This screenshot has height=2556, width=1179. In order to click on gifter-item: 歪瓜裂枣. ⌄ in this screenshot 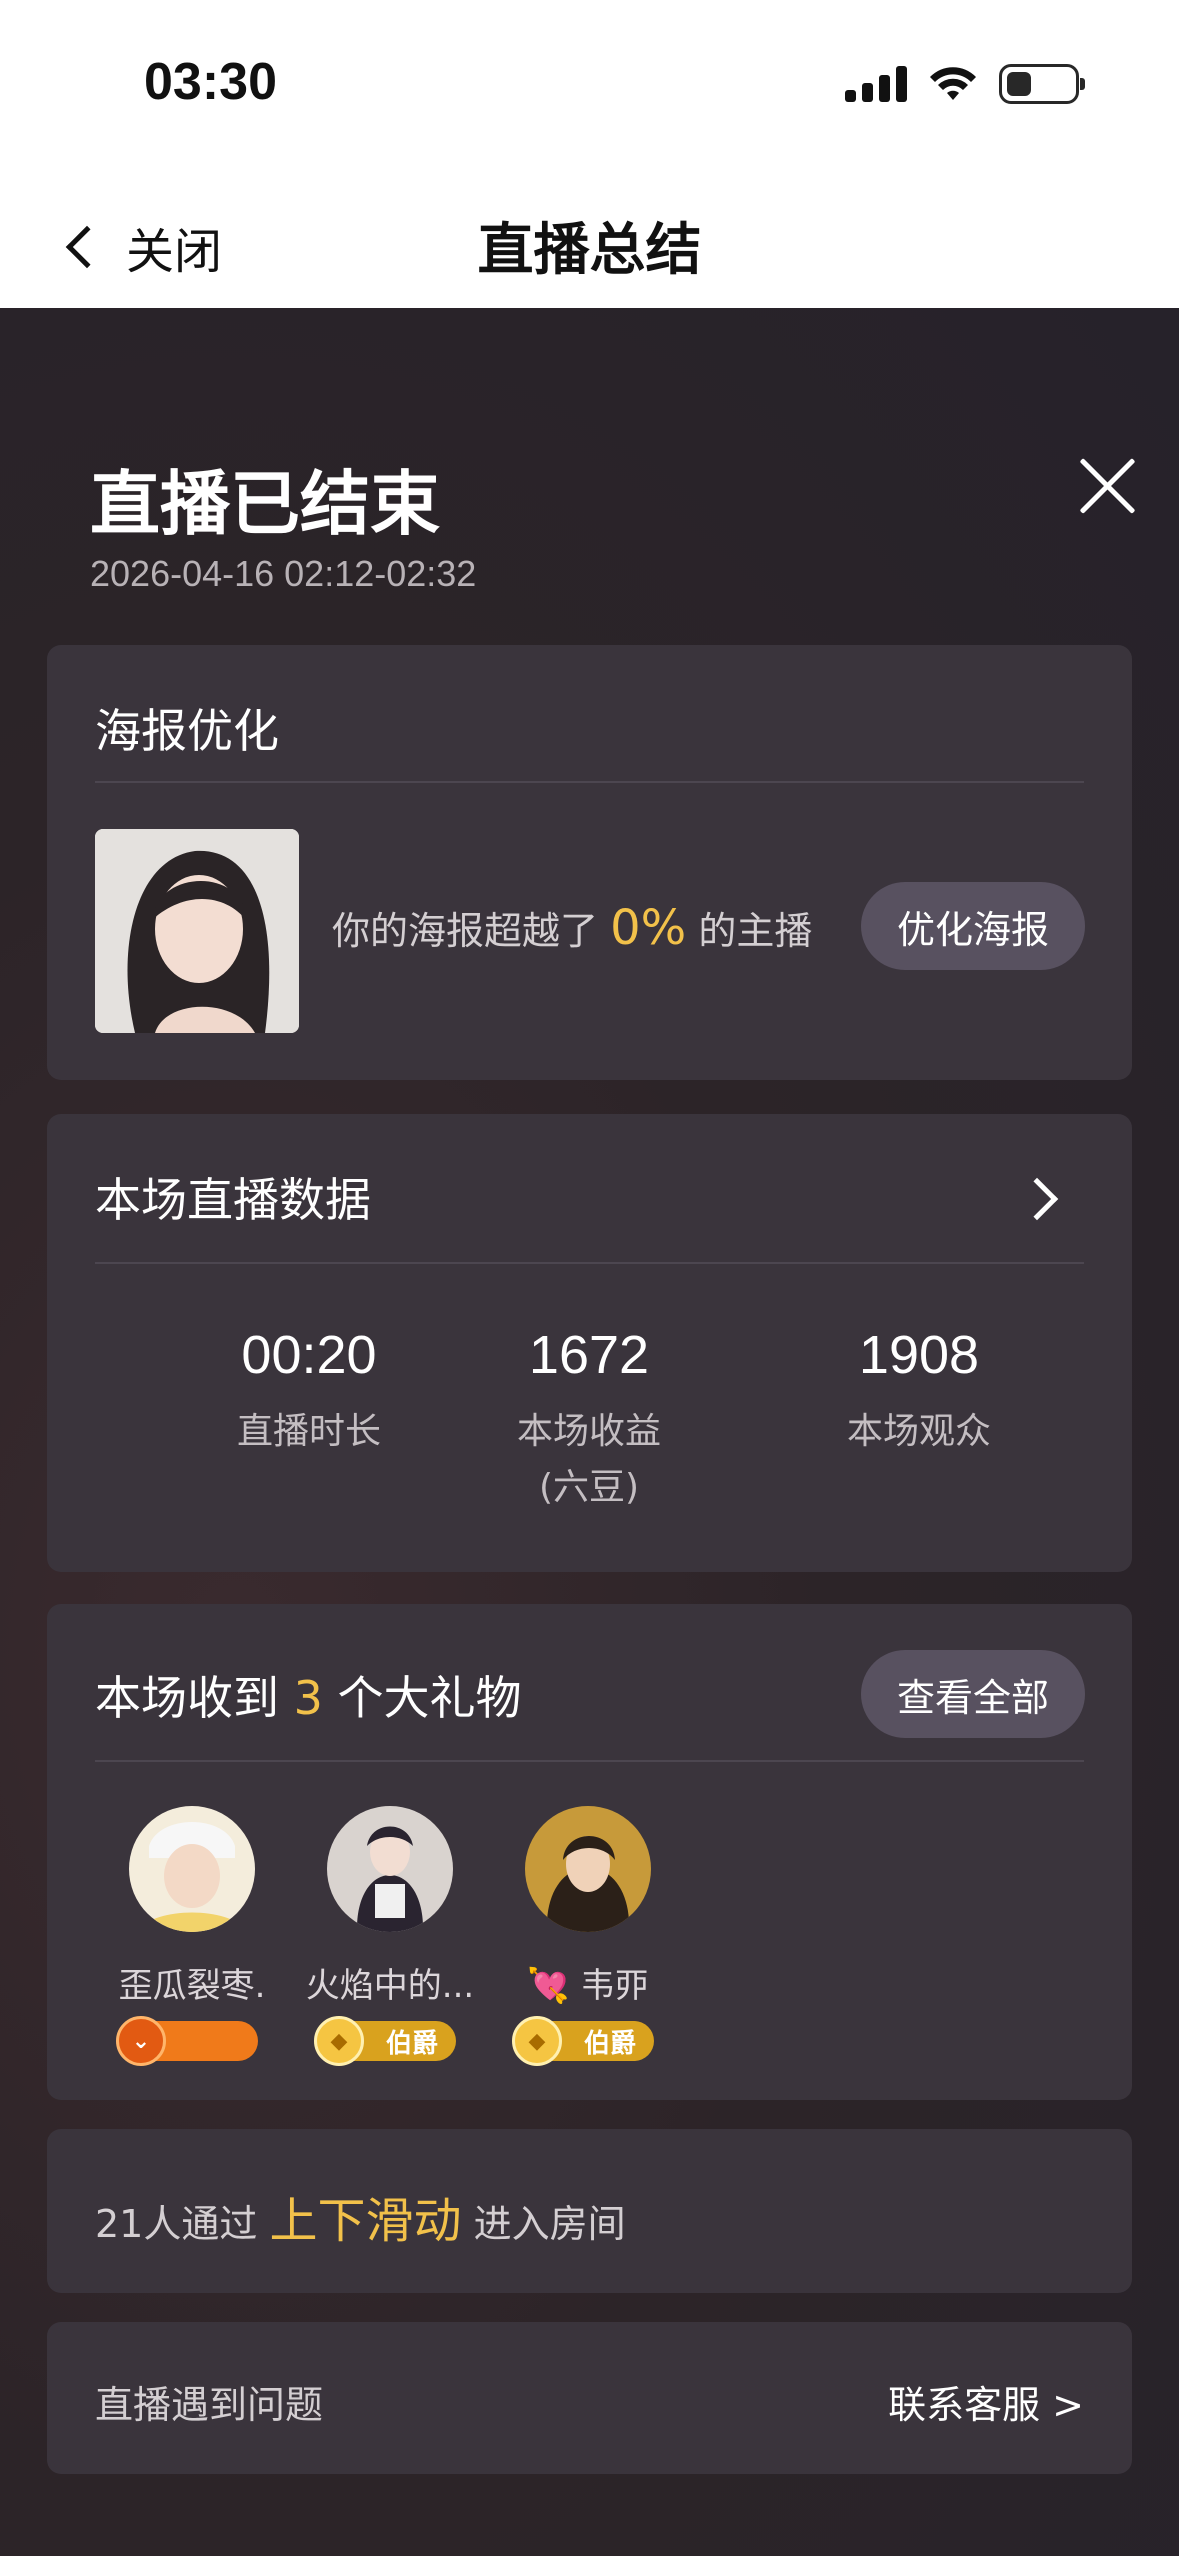, I will do `click(192, 1936)`.